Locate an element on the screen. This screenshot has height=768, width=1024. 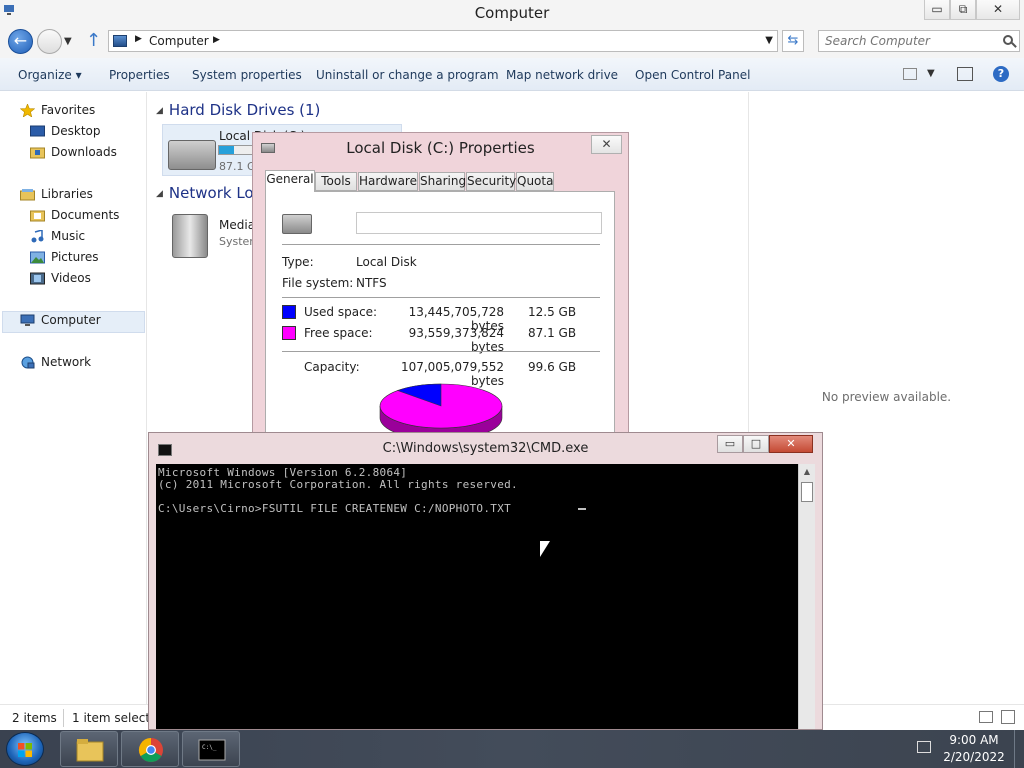
scroll-thumb is located at coordinates (807, 492).